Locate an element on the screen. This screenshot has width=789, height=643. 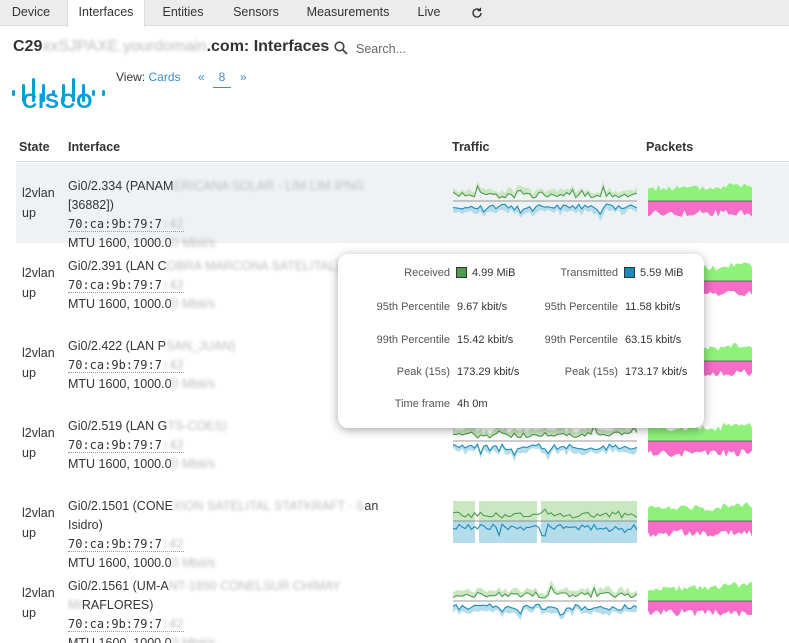
transmitted-swatch-icon is located at coordinates (629, 272).